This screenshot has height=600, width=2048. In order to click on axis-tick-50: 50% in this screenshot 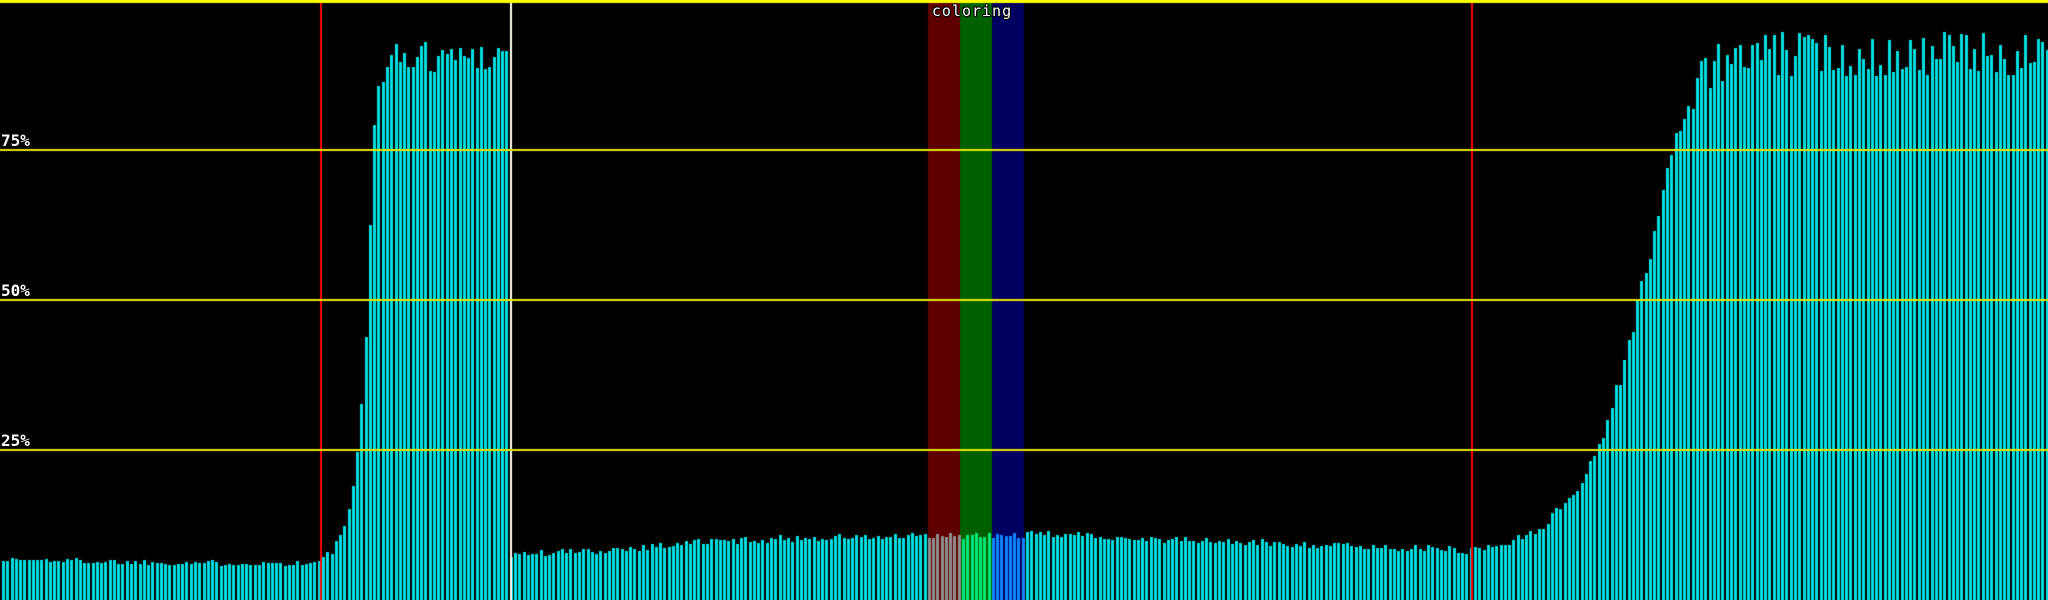, I will do `click(15, 290)`.